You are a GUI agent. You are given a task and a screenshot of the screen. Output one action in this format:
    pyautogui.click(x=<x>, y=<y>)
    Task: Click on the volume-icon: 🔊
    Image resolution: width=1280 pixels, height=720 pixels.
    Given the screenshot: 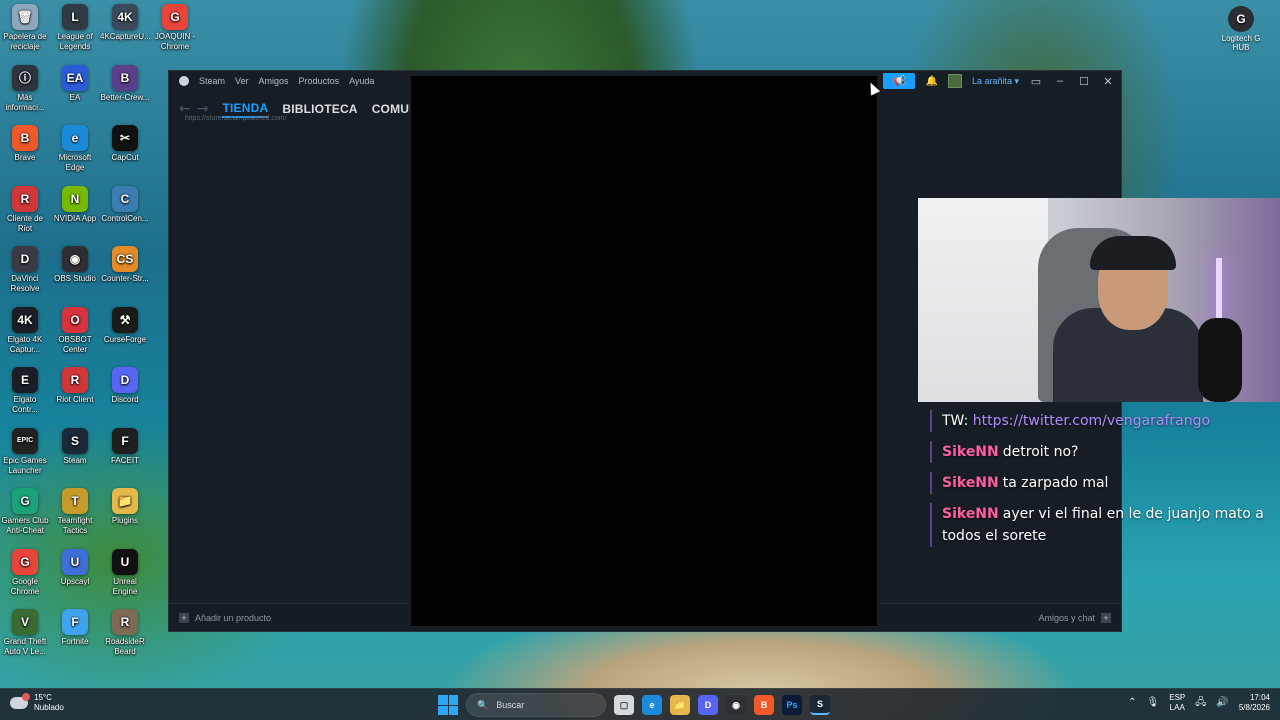 What is the action you would take?
    pyautogui.click(x=1222, y=703)
    